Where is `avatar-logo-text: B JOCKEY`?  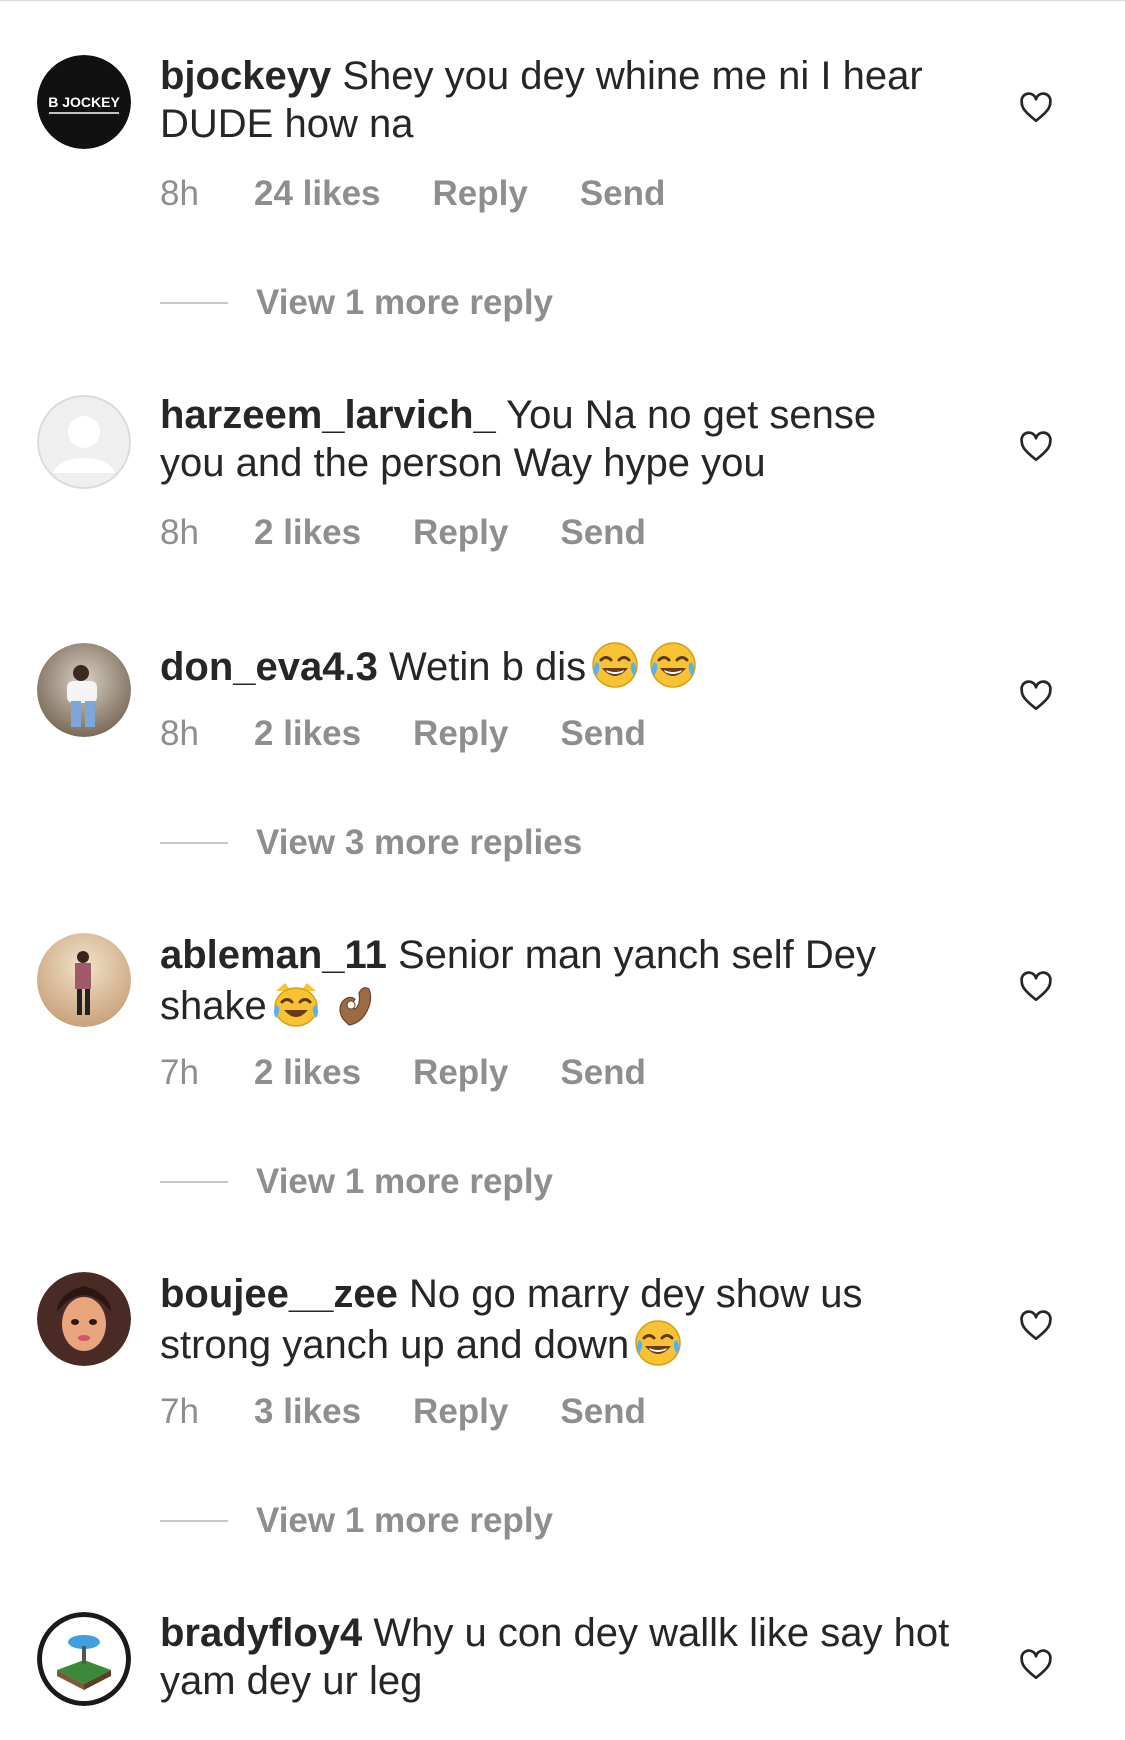 avatar-logo-text: B JOCKEY is located at coordinates (84, 102).